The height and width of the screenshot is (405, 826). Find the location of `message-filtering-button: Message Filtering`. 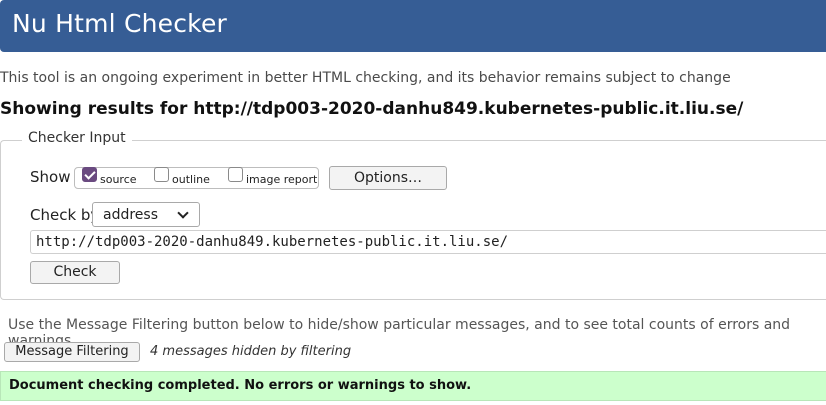

message-filtering-button: Message Filtering is located at coordinates (72, 352).